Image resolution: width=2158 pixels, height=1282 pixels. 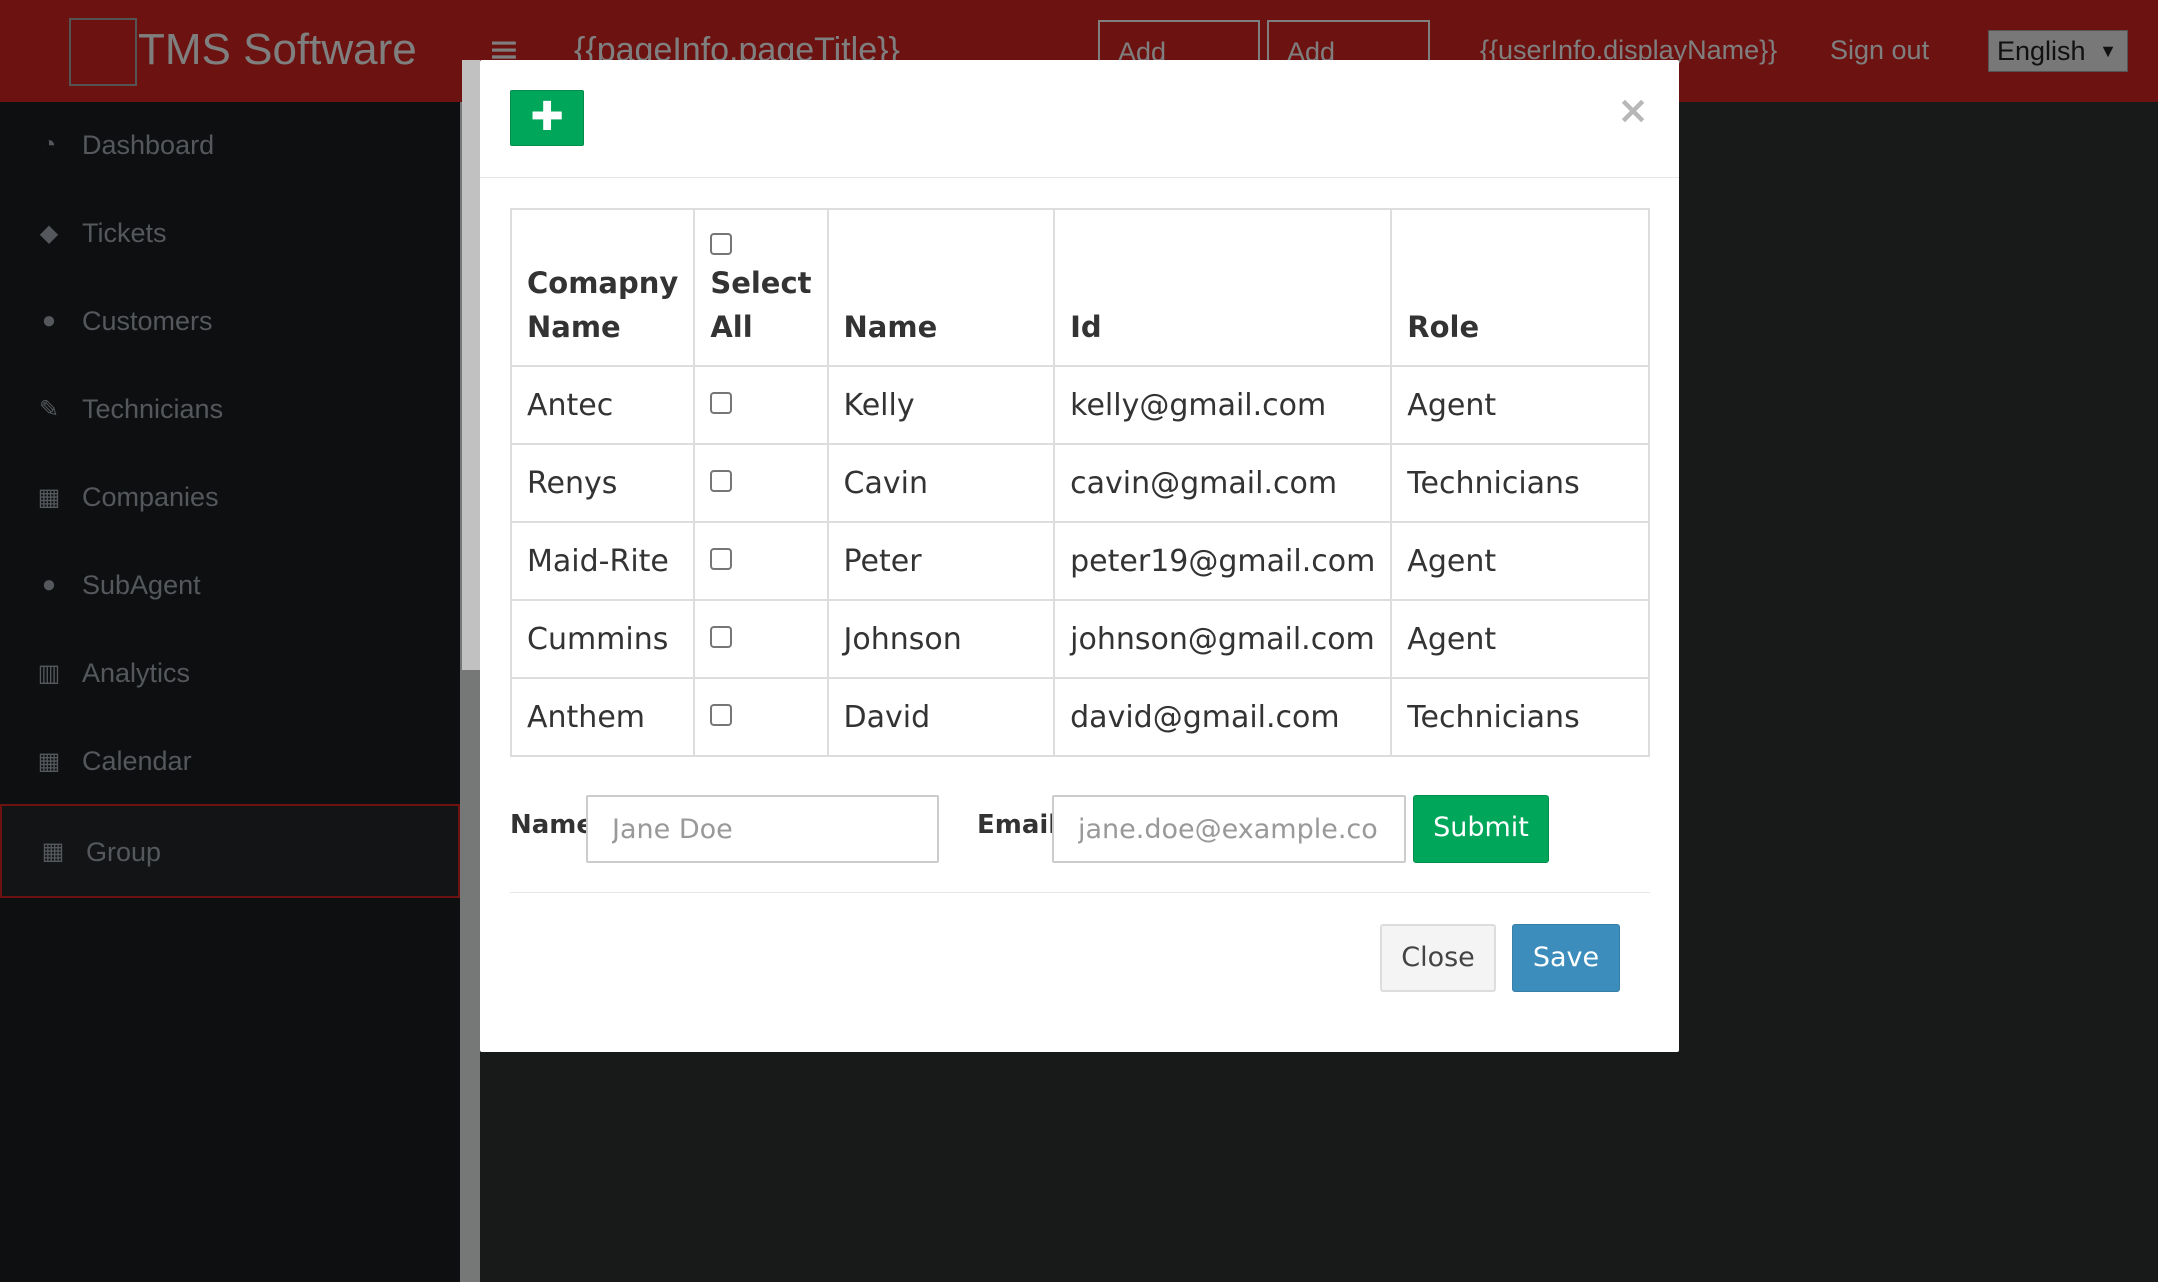 I want to click on cell-company: Maid-Rite, so click(x=602, y=561).